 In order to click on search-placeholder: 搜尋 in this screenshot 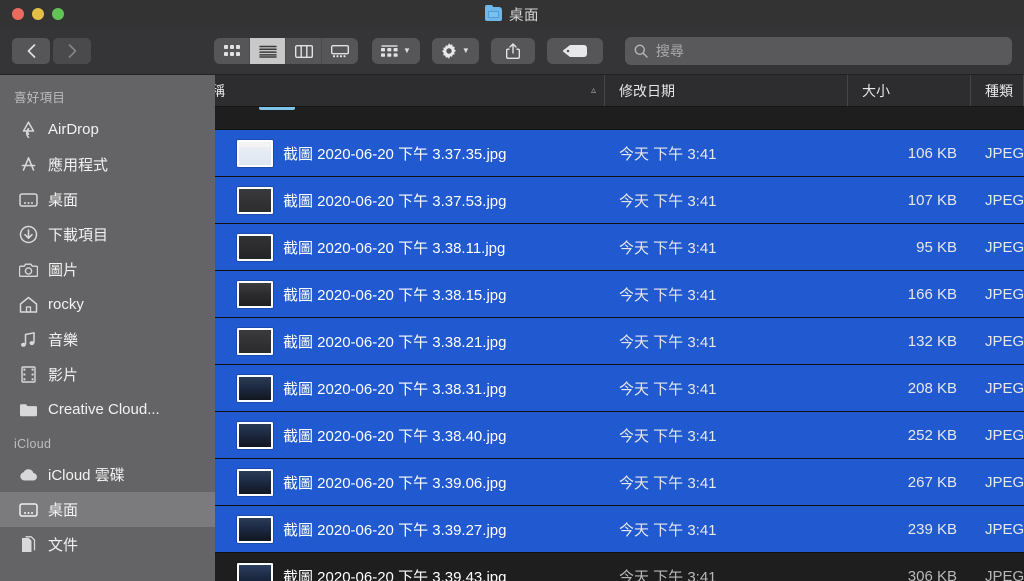, I will do `click(669, 51)`.